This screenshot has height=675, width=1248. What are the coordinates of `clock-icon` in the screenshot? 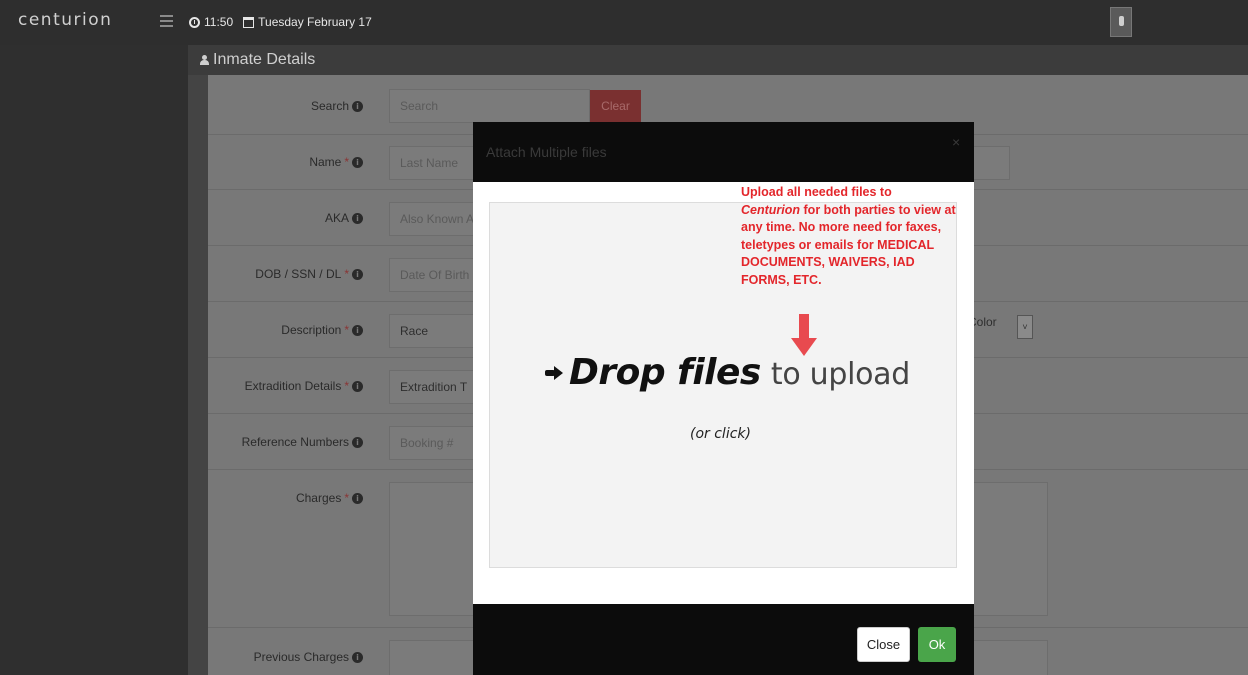 It's located at (194, 22).